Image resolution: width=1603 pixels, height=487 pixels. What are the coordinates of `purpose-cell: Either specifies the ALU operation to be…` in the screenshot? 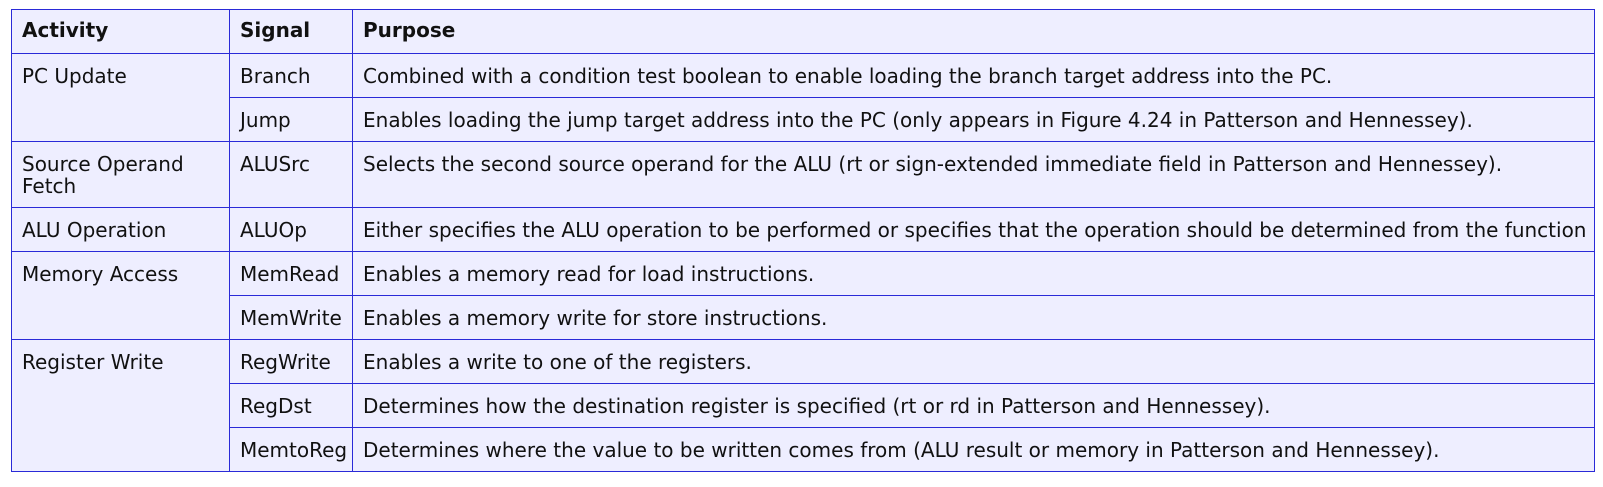 It's located at (973, 229).